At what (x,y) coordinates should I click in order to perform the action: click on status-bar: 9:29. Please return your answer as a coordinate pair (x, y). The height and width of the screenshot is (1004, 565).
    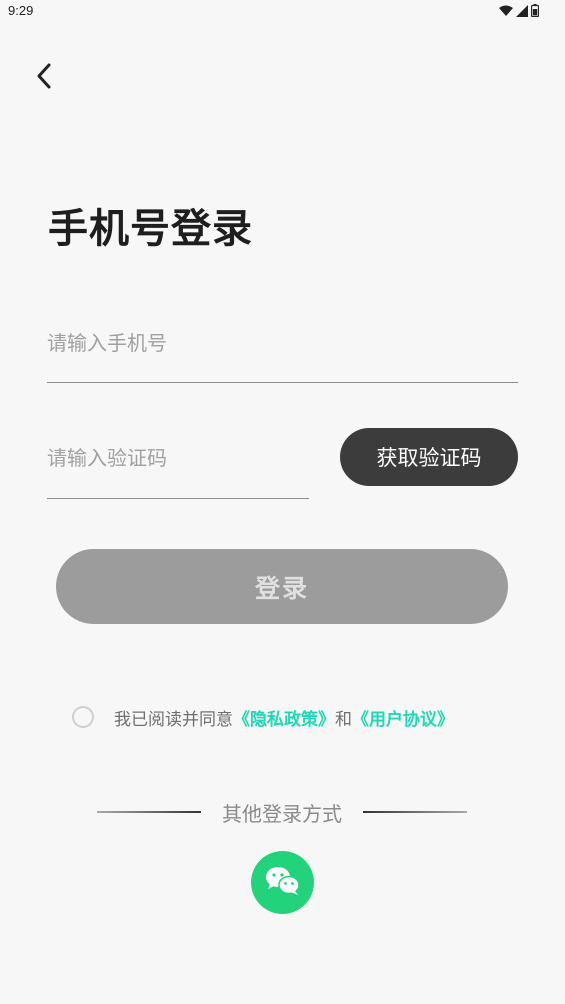
    Looking at the image, I should click on (282, 12).